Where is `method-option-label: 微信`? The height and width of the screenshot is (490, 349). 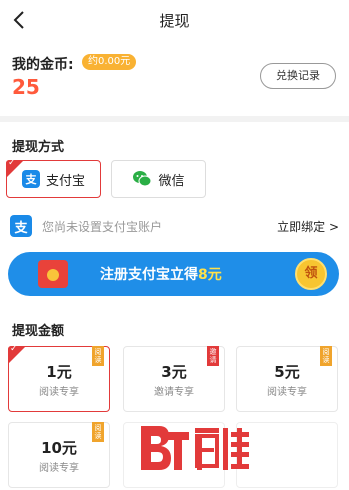
method-option-label: 微信 is located at coordinates (171, 181).